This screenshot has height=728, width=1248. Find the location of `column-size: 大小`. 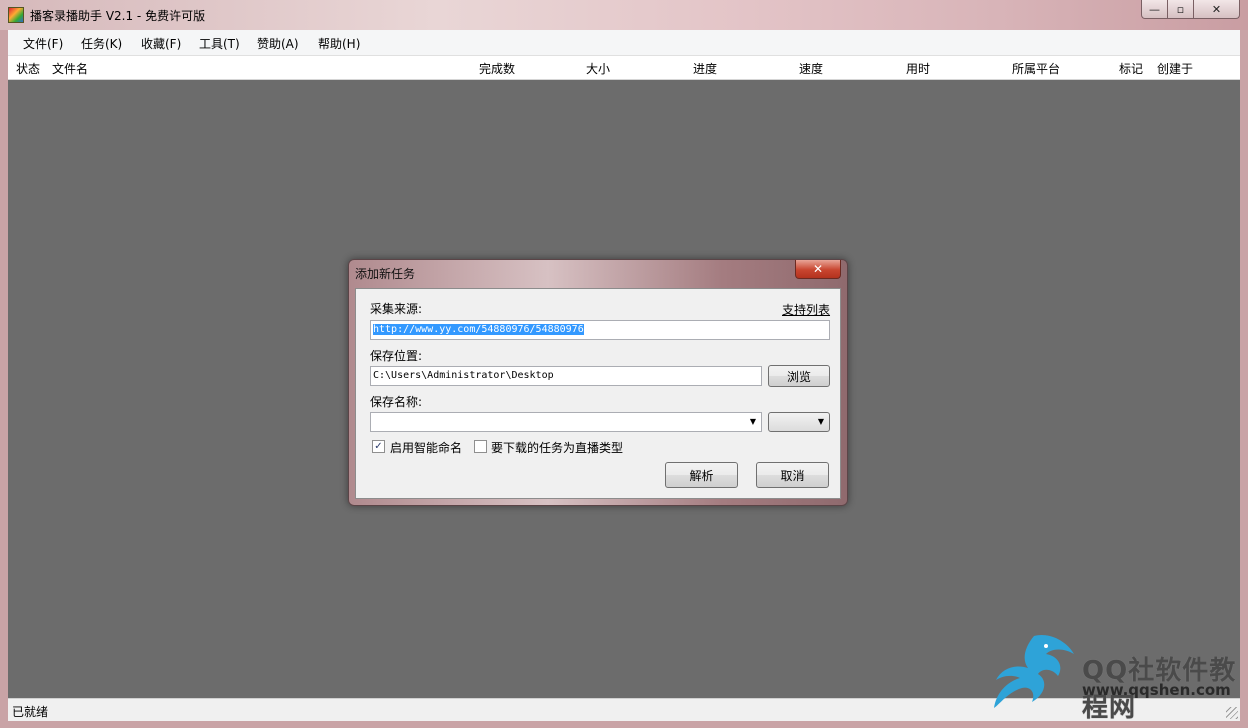

column-size: 大小 is located at coordinates (598, 68).